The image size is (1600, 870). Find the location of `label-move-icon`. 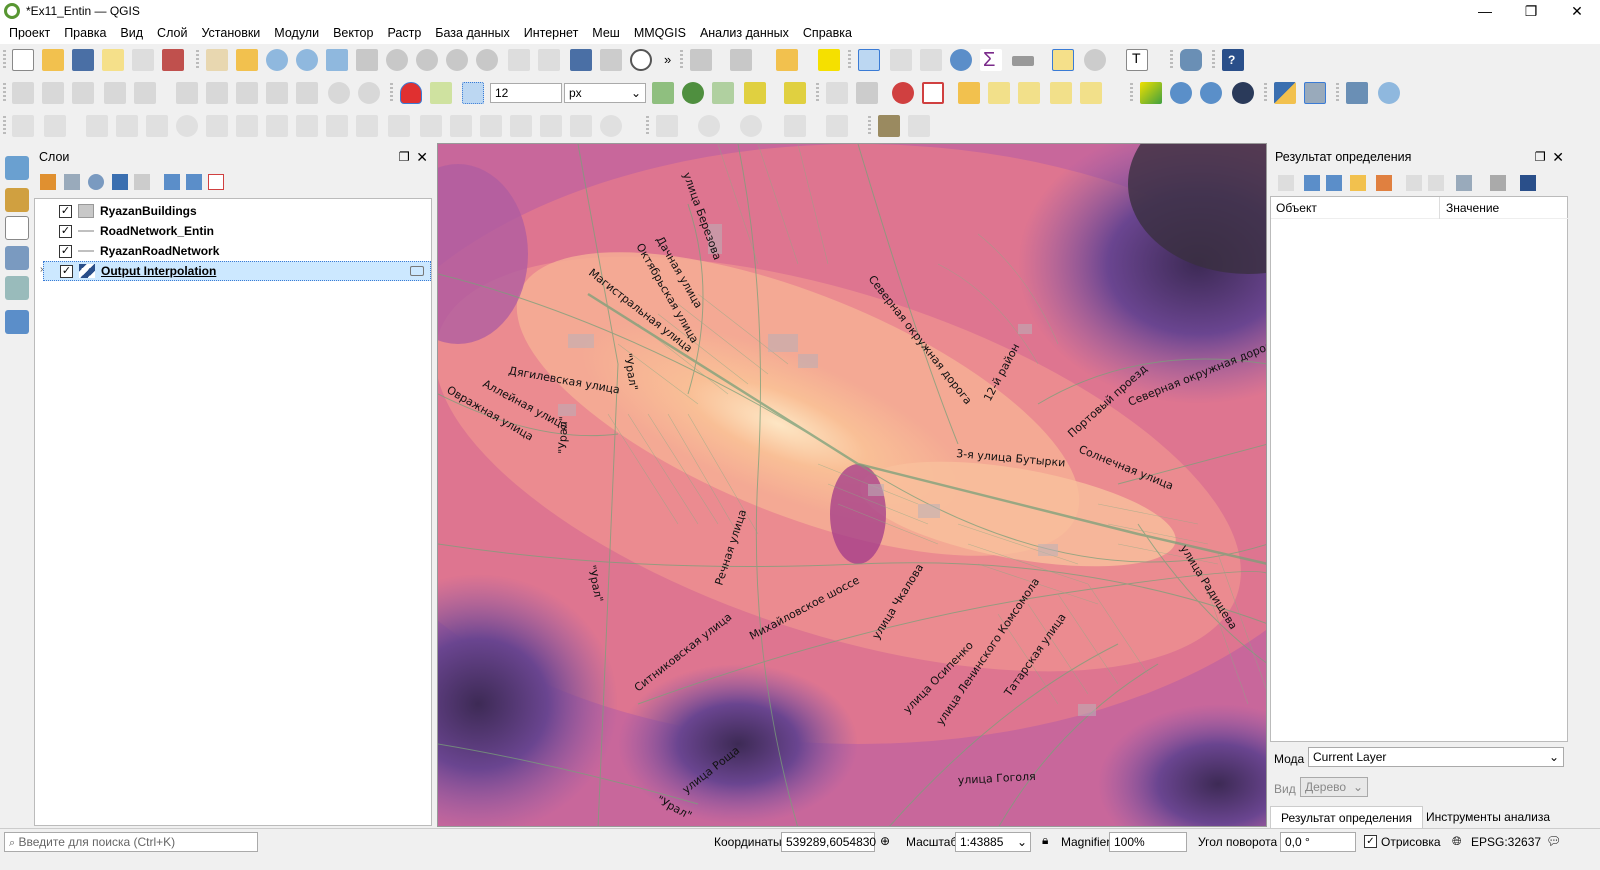

label-move-icon is located at coordinates (1029, 93).